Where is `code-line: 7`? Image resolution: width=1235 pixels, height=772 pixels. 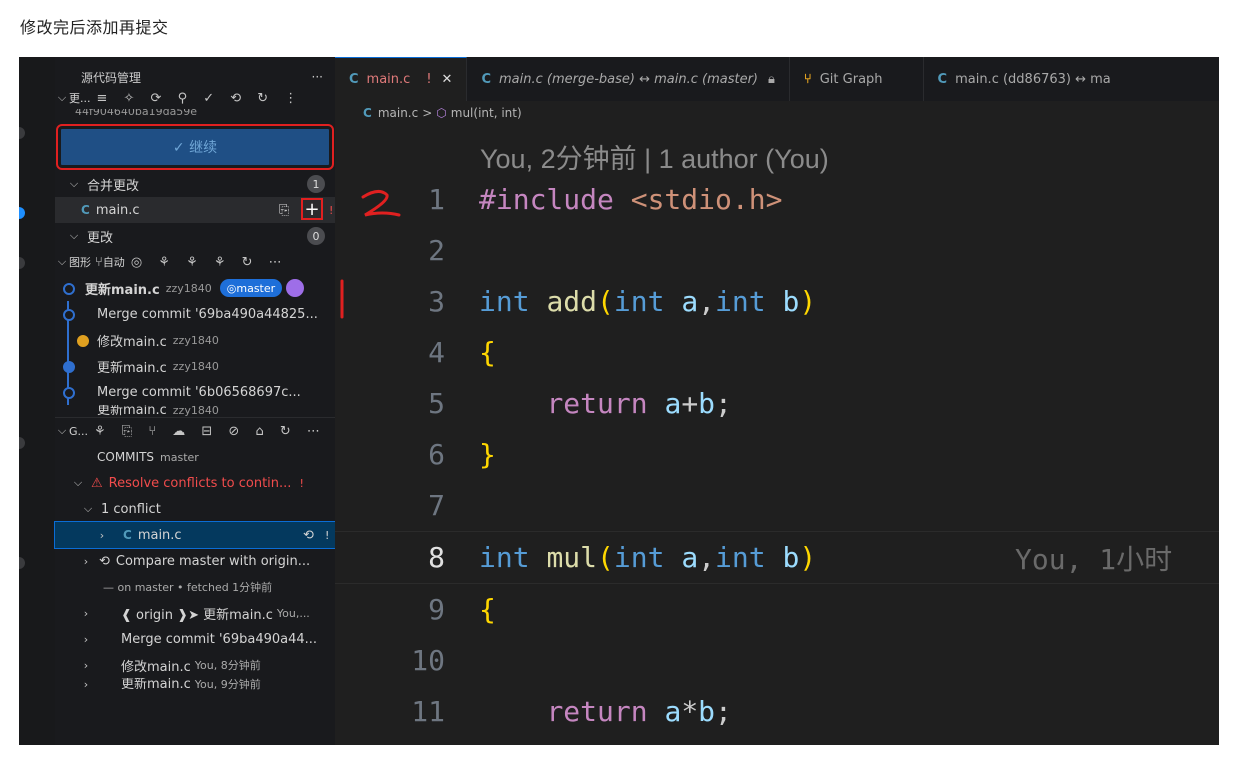 code-line: 7 is located at coordinates (777, 505).